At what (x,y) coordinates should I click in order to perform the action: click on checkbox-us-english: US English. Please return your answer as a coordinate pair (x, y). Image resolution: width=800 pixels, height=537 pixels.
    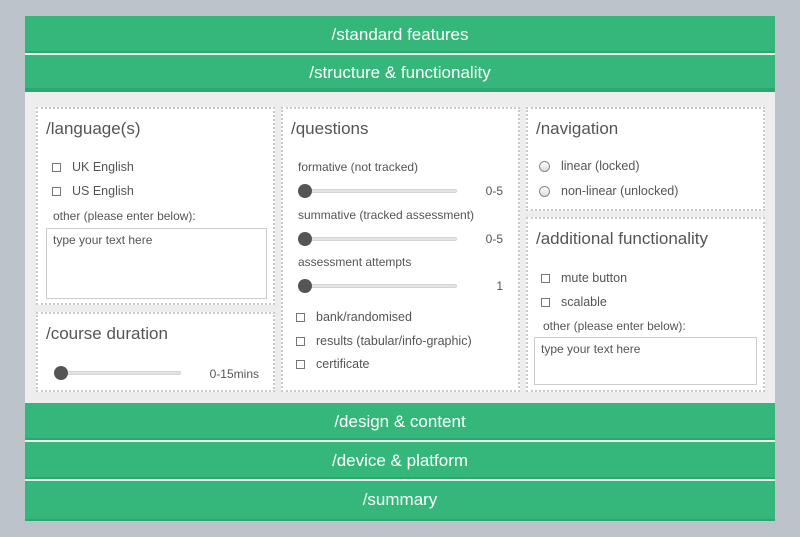
    Looking at the image, I should click on (93, 191).